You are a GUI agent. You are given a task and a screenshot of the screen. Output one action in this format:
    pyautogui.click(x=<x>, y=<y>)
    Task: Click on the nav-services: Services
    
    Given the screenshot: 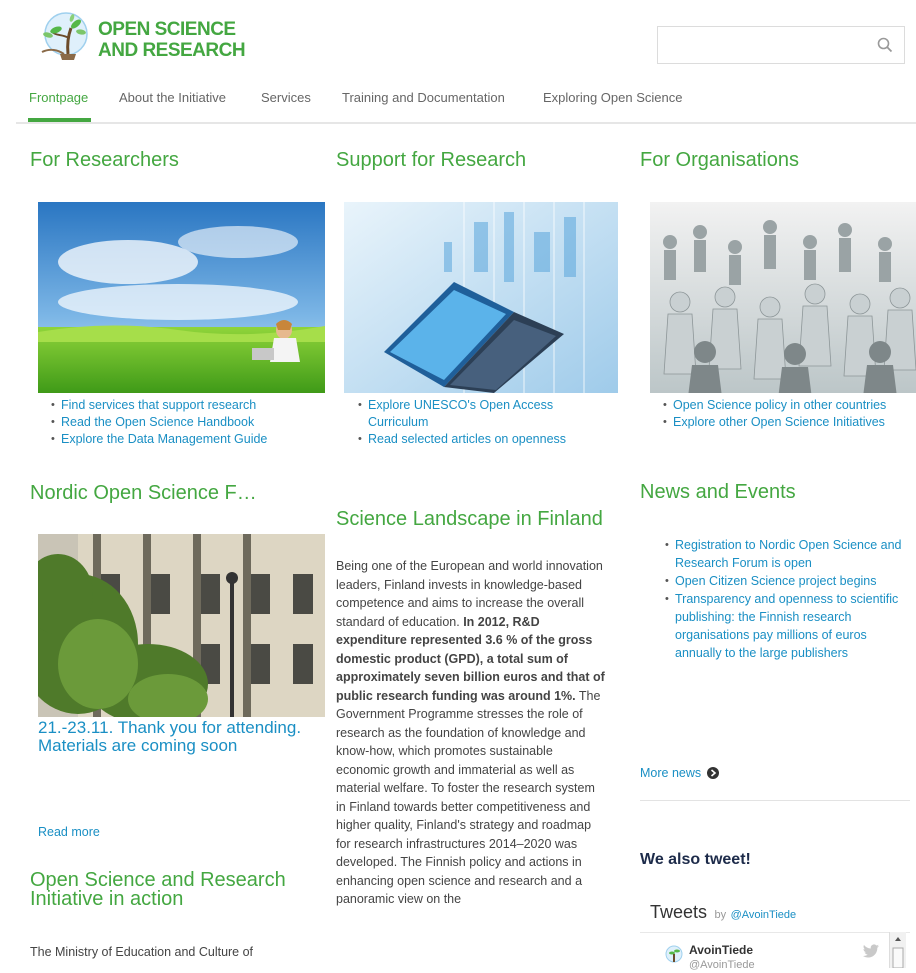 What is the action you would take?
    pyautogui.click(x=286, y=97)
    